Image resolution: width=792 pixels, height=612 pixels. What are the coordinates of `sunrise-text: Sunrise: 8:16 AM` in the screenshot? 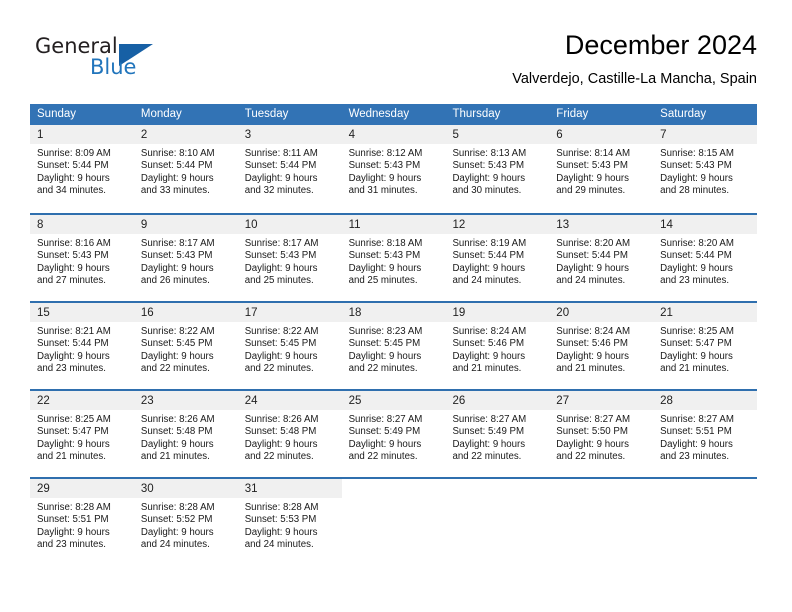 It's located at (74, 243).